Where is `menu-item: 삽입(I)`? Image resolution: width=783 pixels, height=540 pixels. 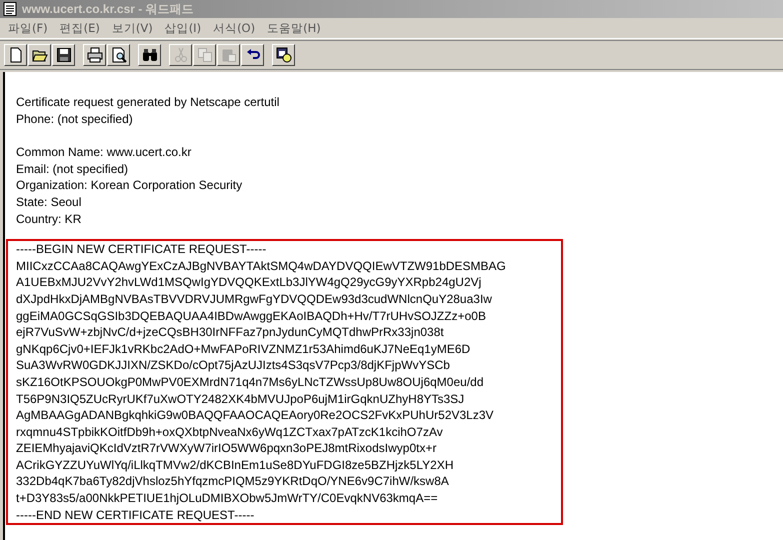
menu-item: 삽입(I) is located at coordinates (183, 28).